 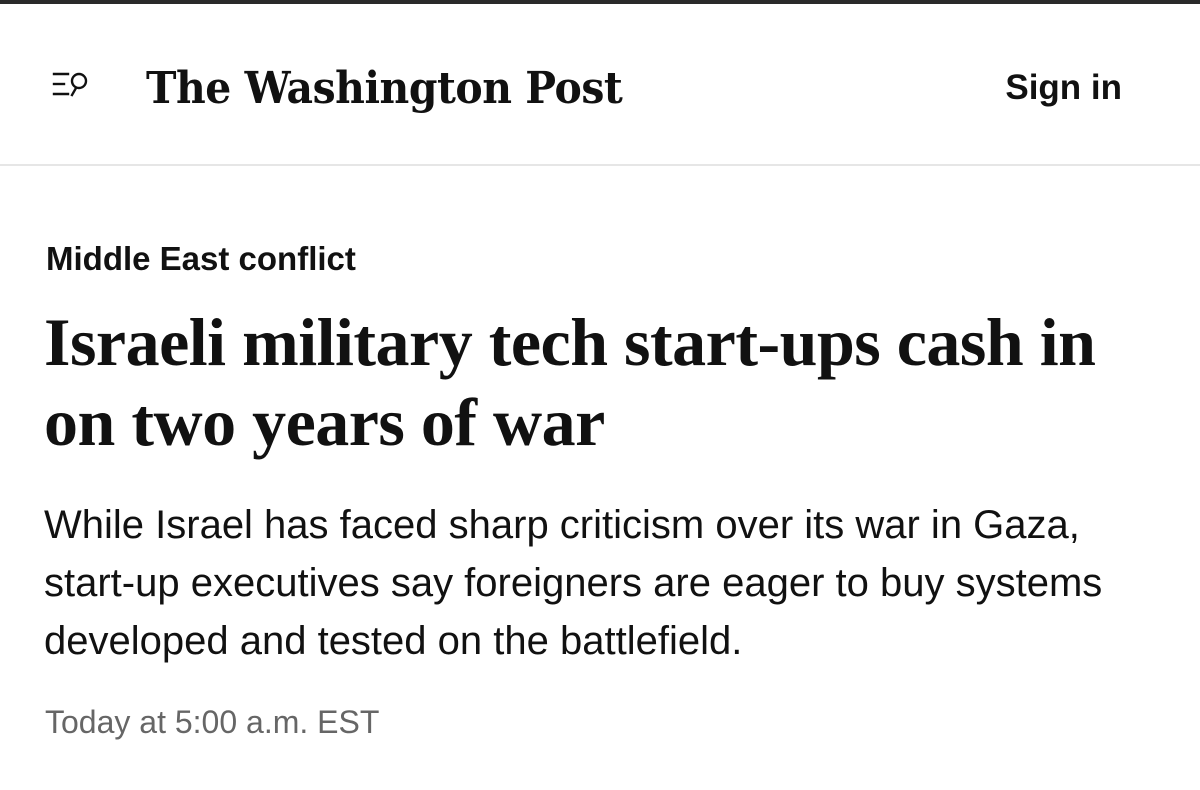 I want to click on menu-search-button, so click(x=74, y=86).